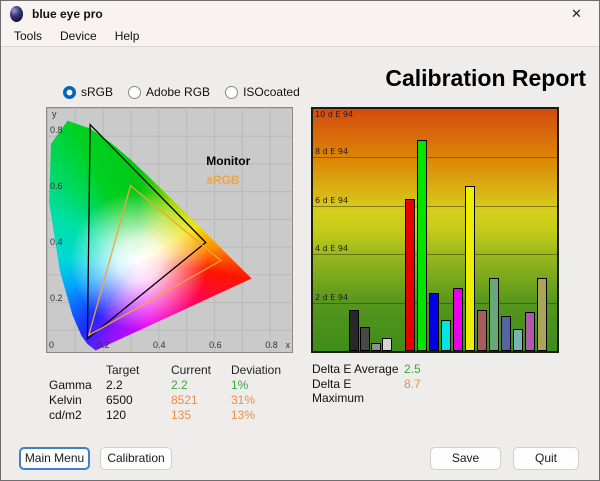 The width and height of the screenshot is (600, 481). What do you see at coordinates (65, 415) in the screenshot?
I see `row-label: cd/m2` at bounding box center [65, 415].